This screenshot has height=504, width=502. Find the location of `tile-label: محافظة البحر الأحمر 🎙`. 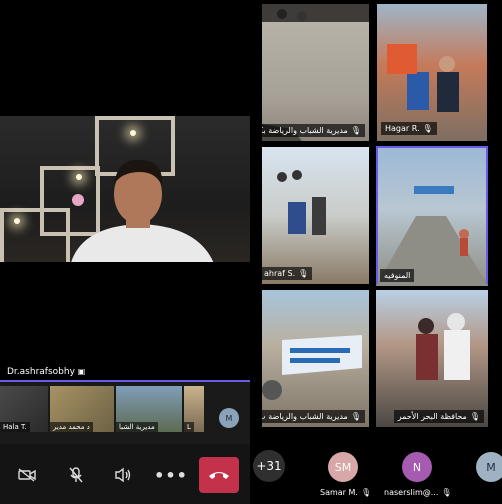

tile-label: محافظة البحر الأحمر 🎙 is located at coordinates (438, 416).